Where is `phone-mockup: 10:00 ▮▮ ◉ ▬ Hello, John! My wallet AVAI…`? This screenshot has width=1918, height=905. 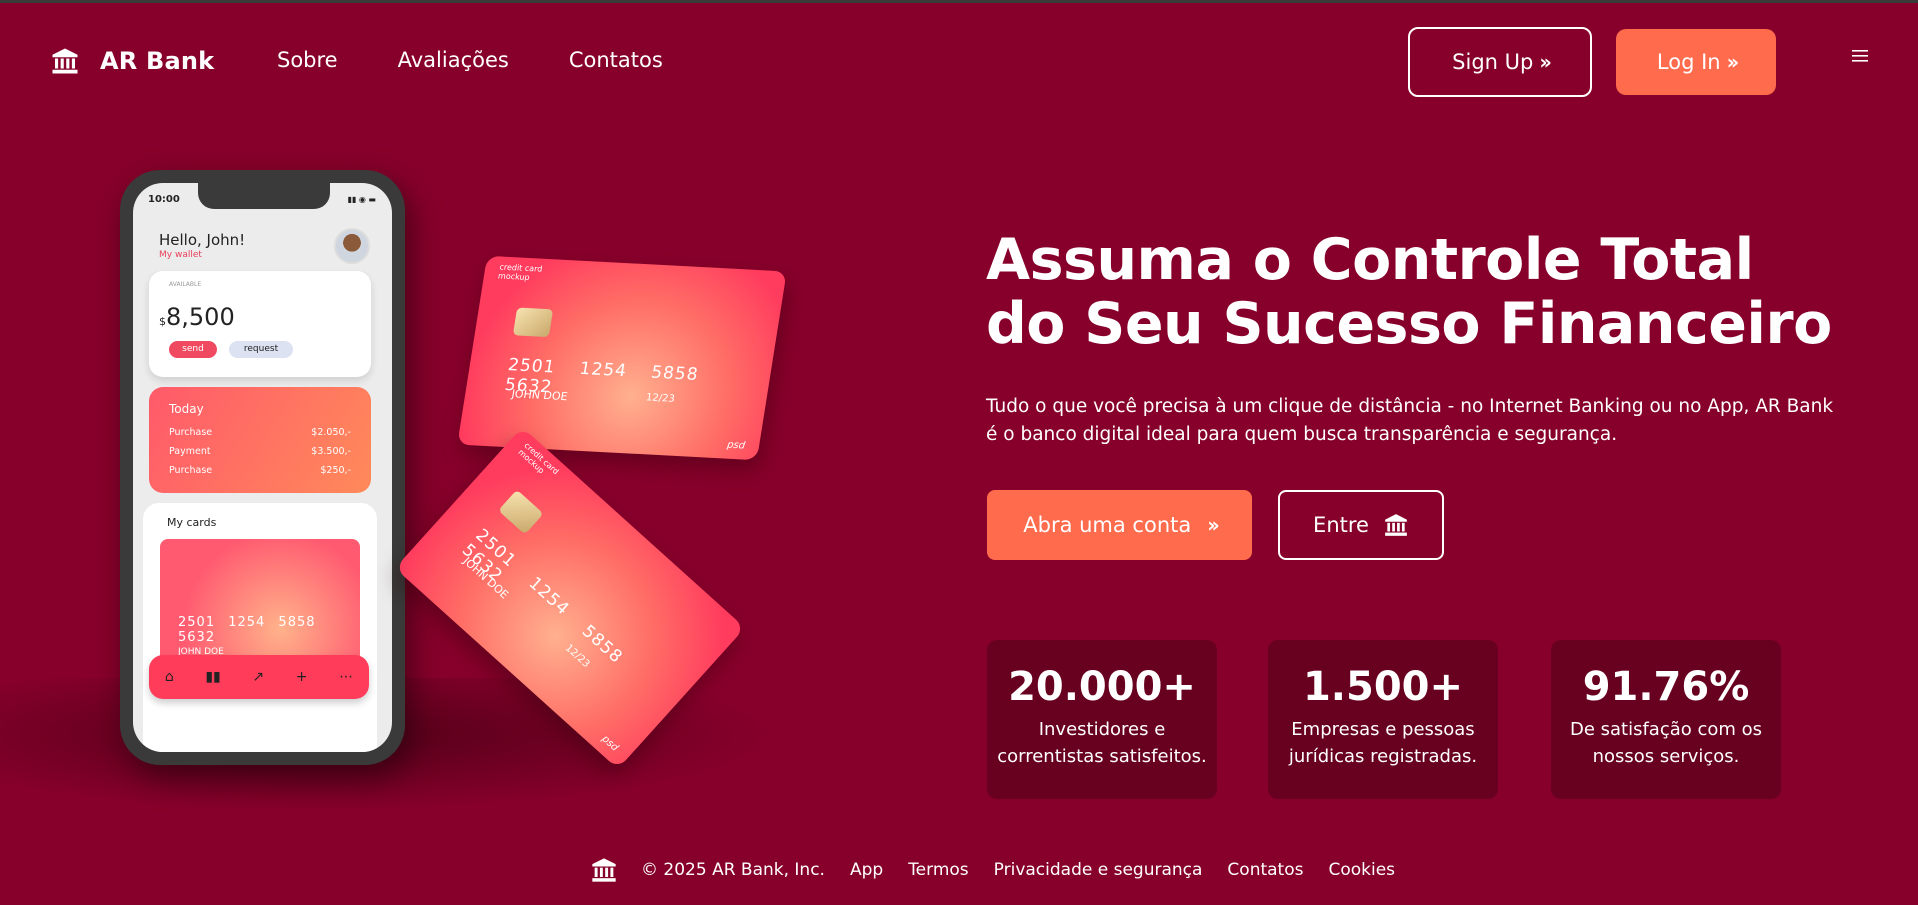
phone-mockup: 10:00 ▮▮ ◉ ▬ Hello, John! My wallet AVAI… is located at coordinates (262, 467).